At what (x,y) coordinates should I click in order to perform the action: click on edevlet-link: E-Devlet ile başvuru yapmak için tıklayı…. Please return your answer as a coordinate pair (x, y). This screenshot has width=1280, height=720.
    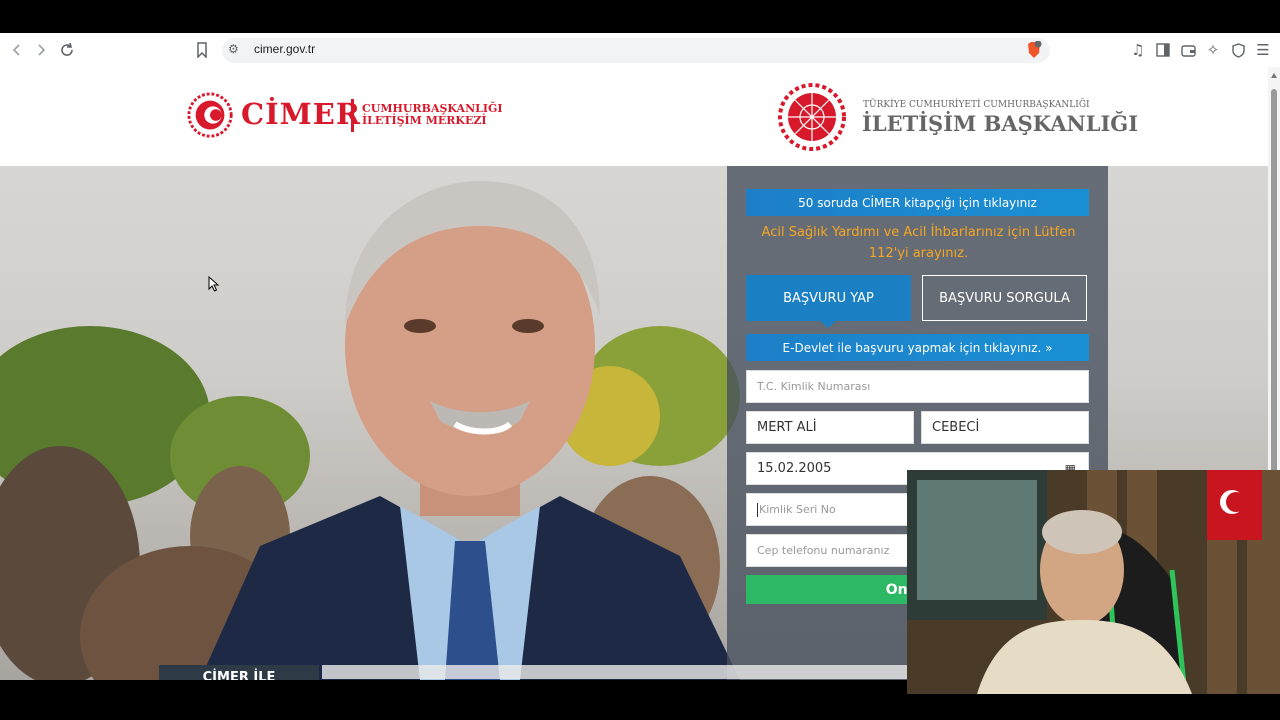
    Looking at the image, I should click on (917, 347).